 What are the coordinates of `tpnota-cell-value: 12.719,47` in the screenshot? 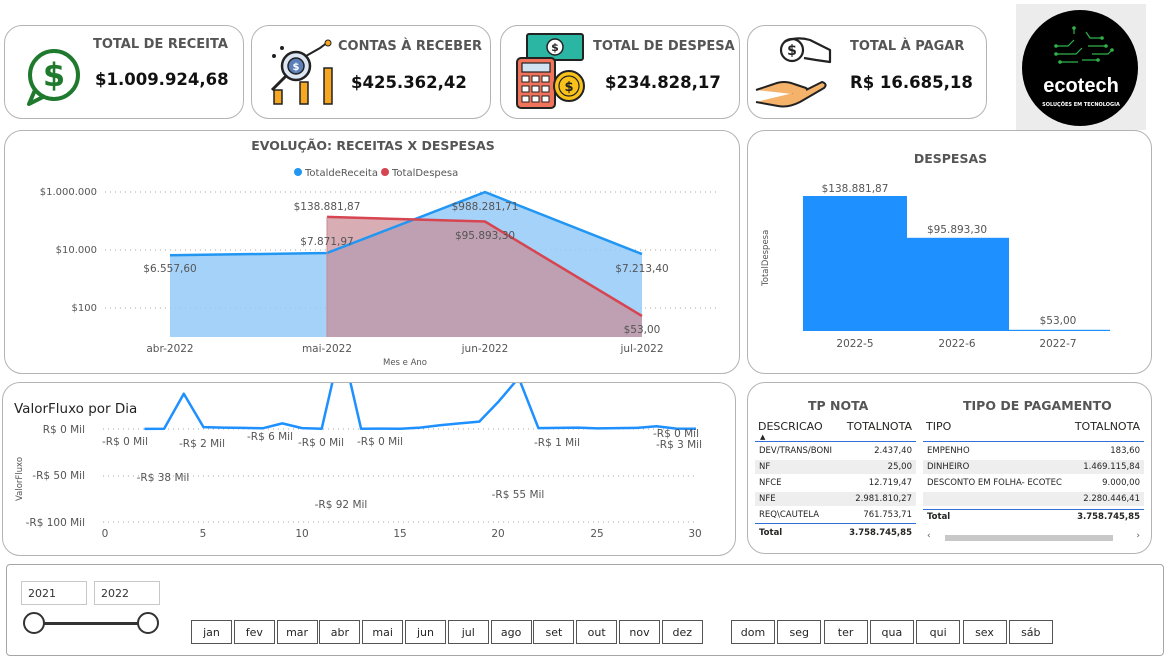 It's located at (890, 483).